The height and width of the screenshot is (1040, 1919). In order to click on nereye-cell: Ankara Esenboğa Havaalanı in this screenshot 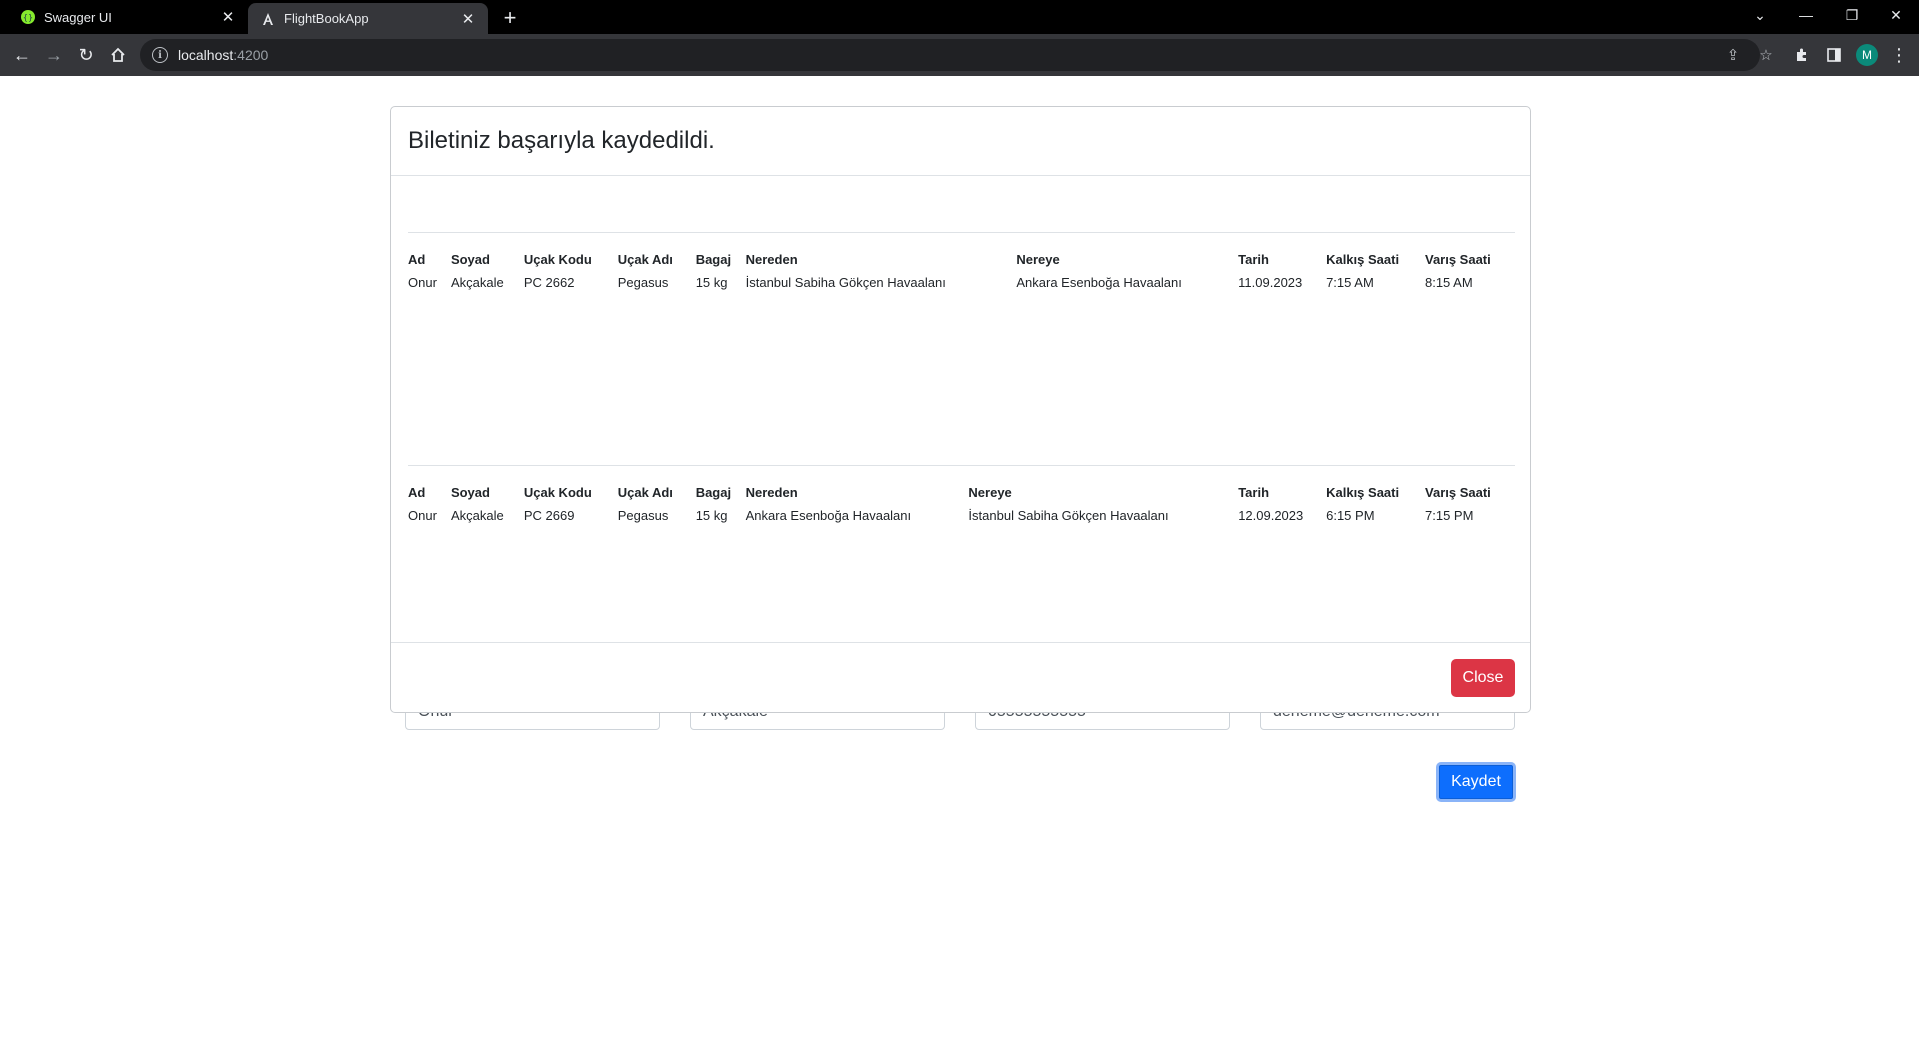, I will do `click(1099, 282)`.